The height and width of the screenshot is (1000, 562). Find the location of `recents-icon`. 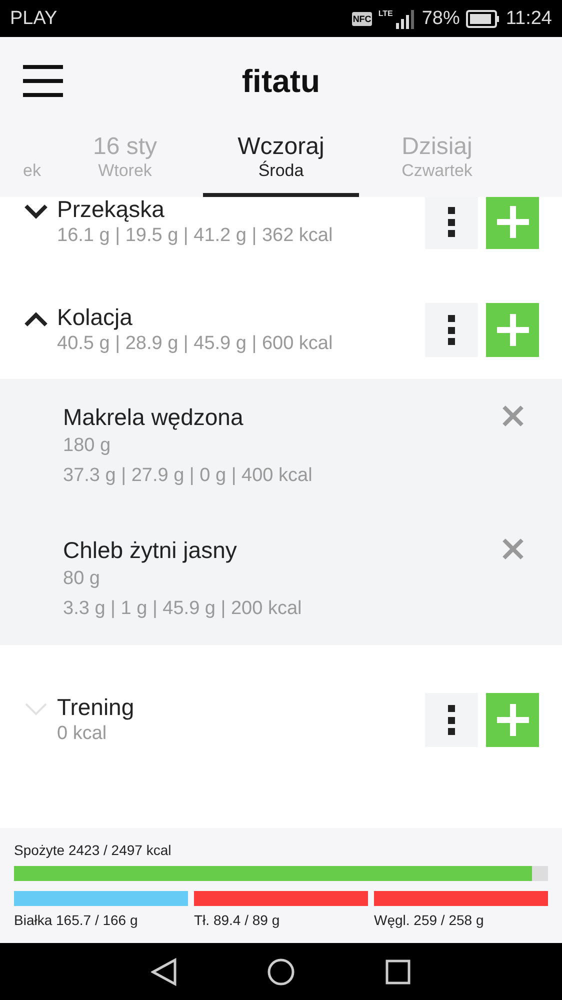

recents-icon is located at coordinates (398, 971).